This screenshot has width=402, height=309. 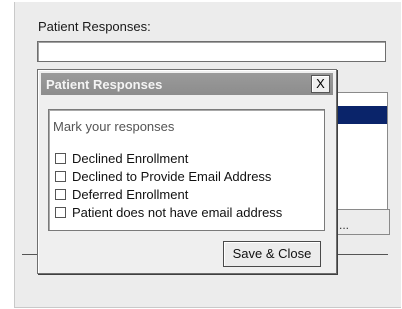 I want to click on background-list, so click(x=362, y=151).